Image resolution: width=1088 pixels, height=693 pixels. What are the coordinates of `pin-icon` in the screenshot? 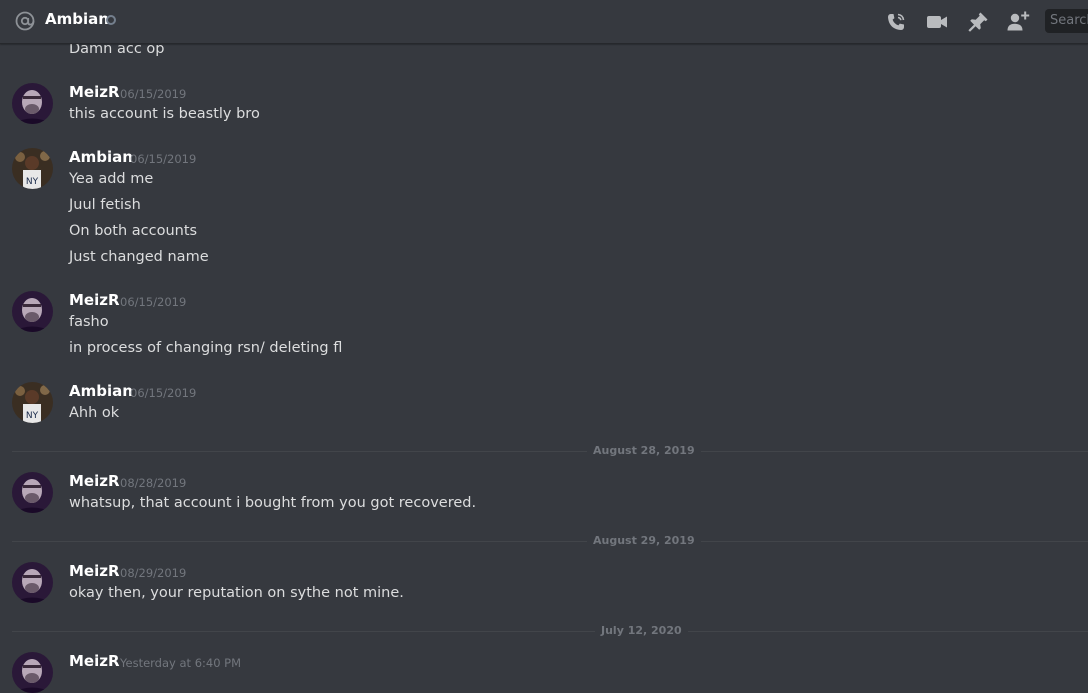 It's located at (978, 22).